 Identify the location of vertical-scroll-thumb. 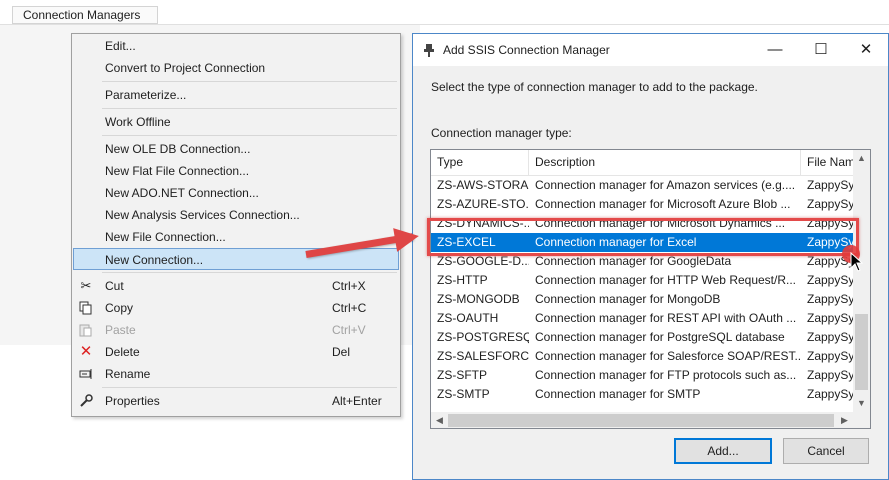
(861, 352).